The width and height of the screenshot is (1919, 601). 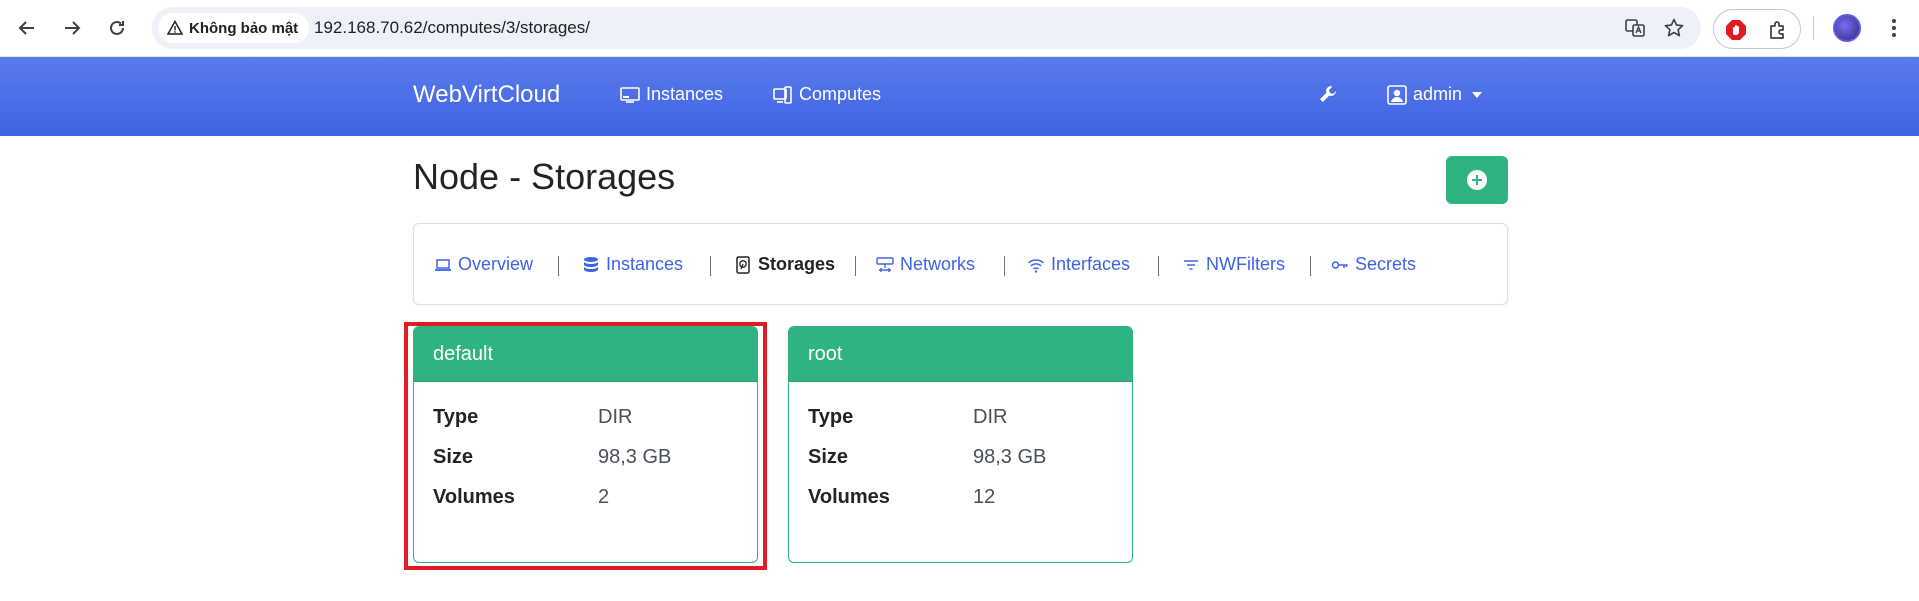 What do you see at coordinates (828, 457) in the screenshot?
I see `pool-key: Size` at bounding box center [828, 457].